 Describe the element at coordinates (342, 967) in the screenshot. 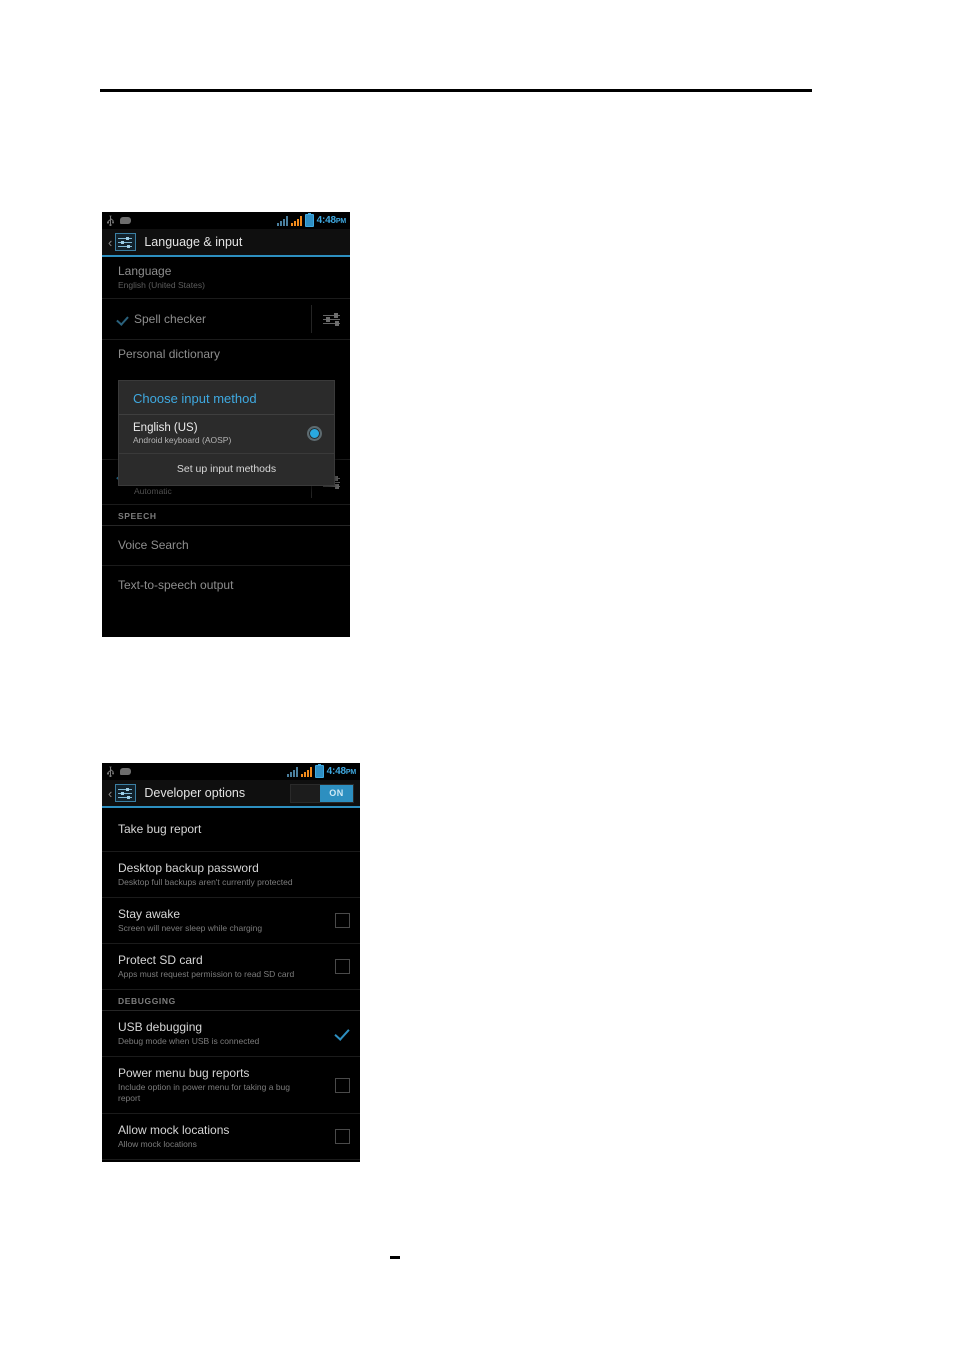

I see `checkbox-protect-sd-card` at that location.